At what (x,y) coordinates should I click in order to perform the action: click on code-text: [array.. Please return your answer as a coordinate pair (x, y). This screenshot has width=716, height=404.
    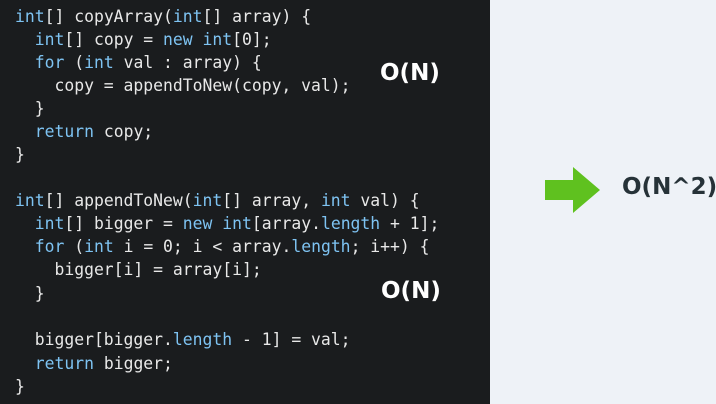
    Looking at the image, I should click on (286, 223).